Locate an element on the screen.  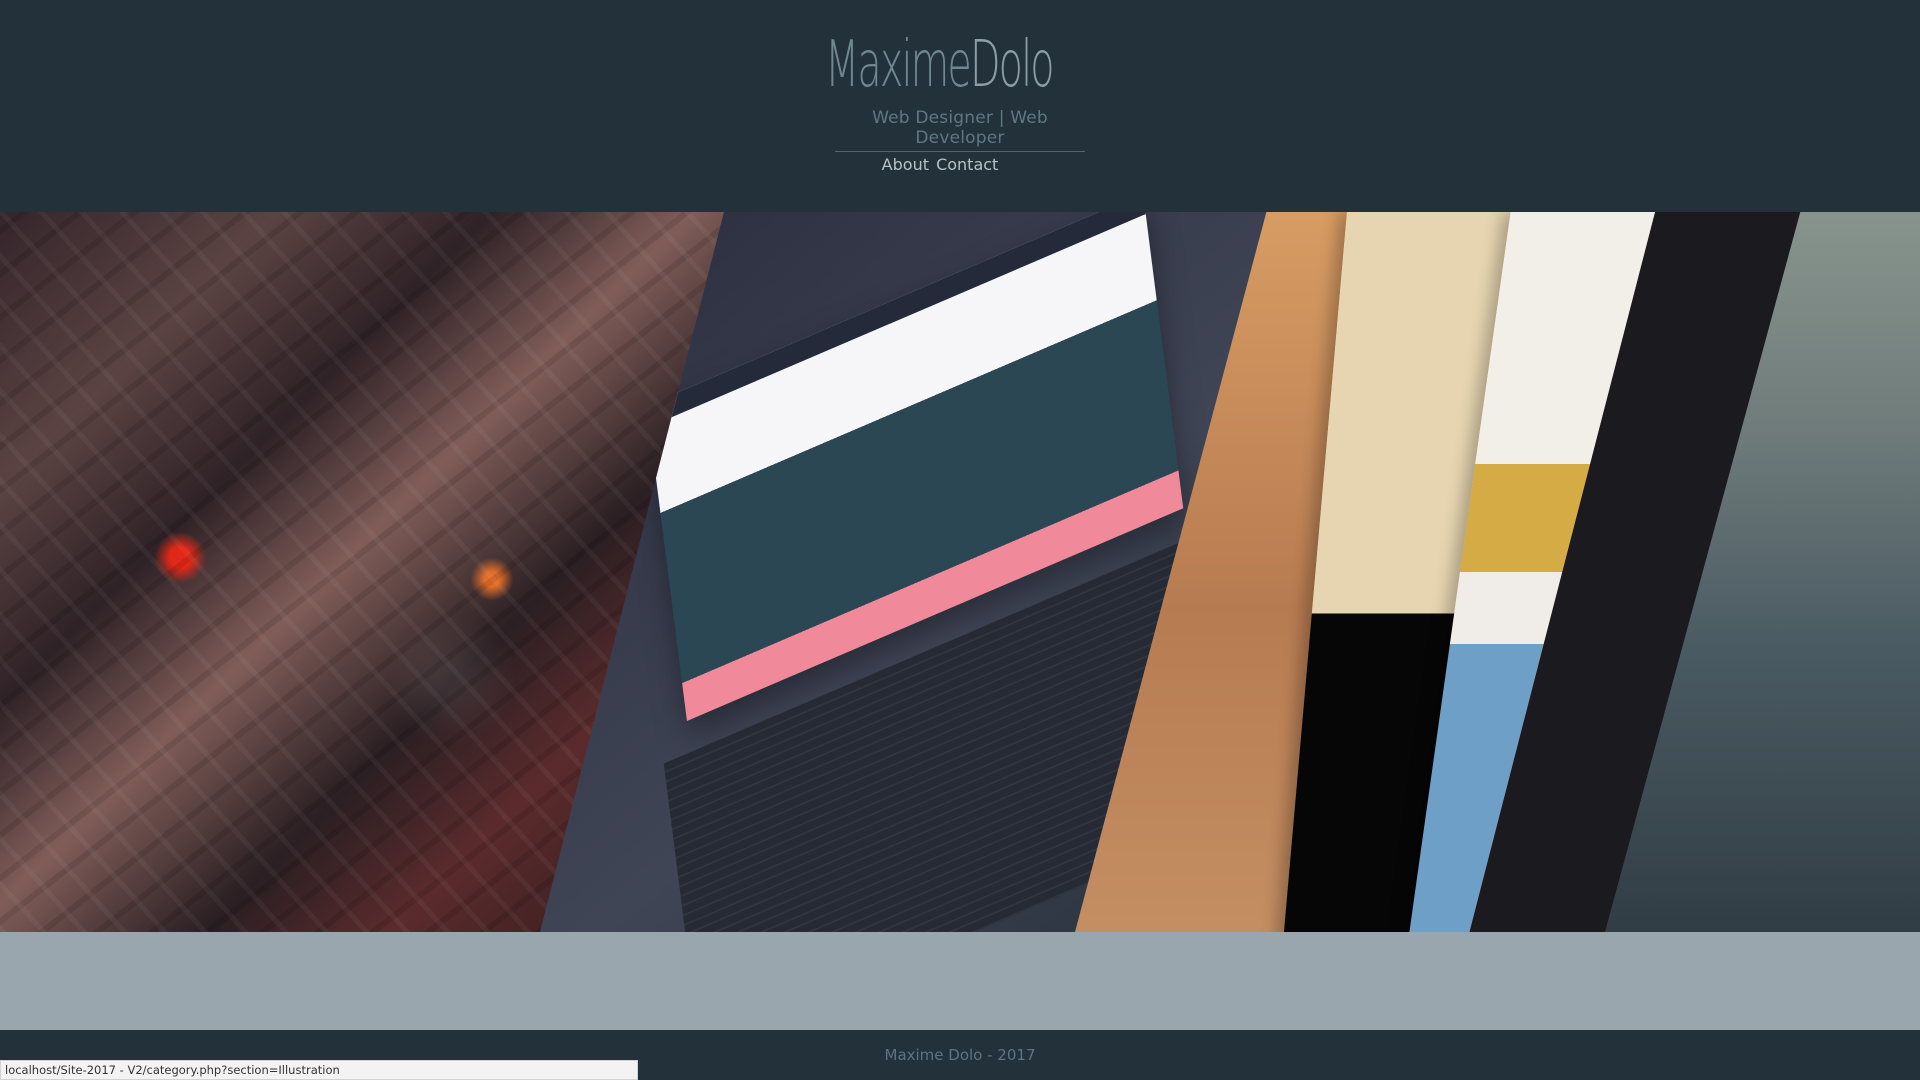
logo: MaximeDolo is located at coordinates (965, 65).